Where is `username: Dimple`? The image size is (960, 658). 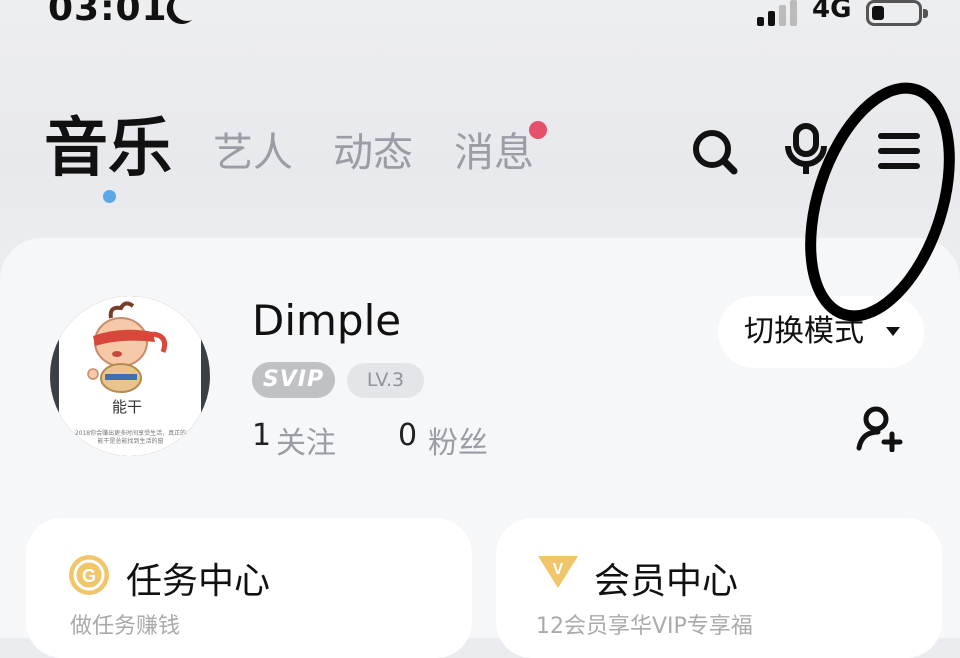
username: Dimple is located at coordinates (326, 320).